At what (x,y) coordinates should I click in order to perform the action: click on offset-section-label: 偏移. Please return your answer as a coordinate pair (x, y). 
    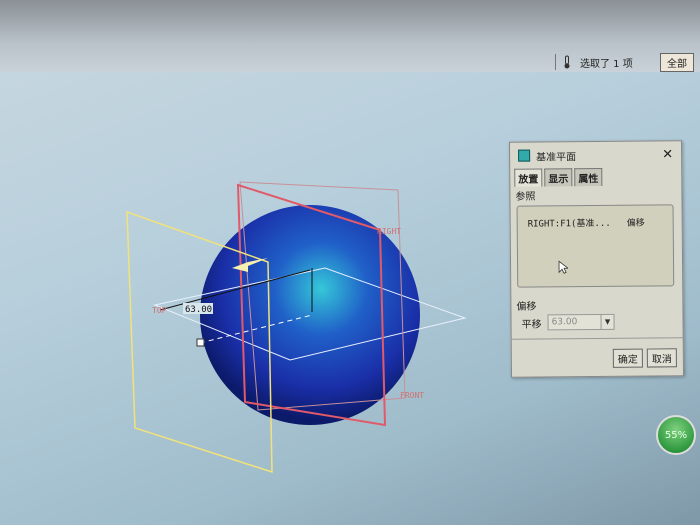
    Looking at the image, I should click on (526, 307).